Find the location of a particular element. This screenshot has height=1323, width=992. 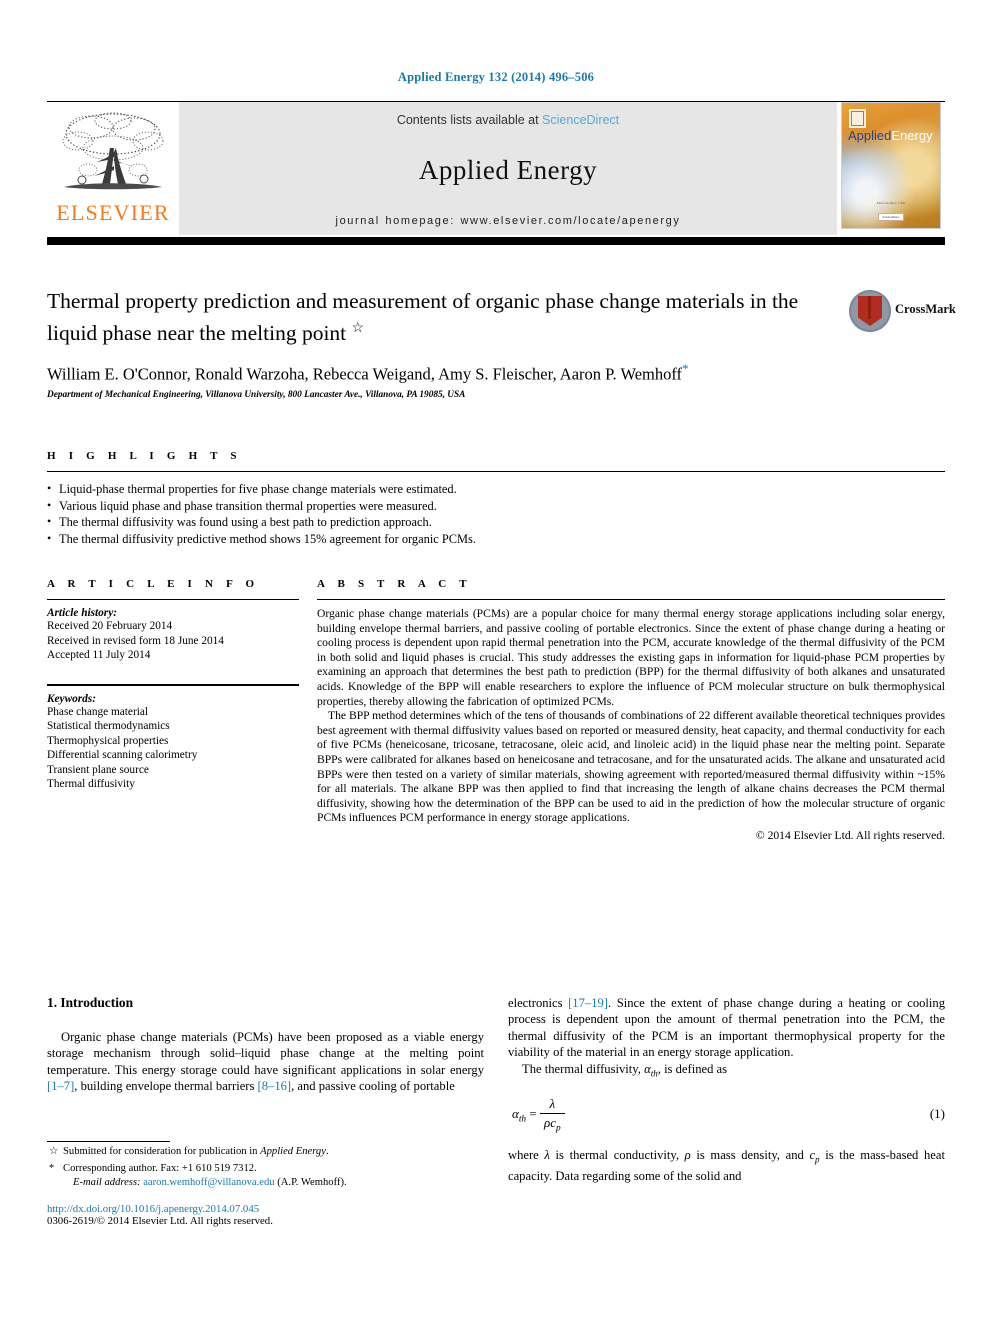

email-address-label: E-mail address: is located at coordinates (107, 1182).